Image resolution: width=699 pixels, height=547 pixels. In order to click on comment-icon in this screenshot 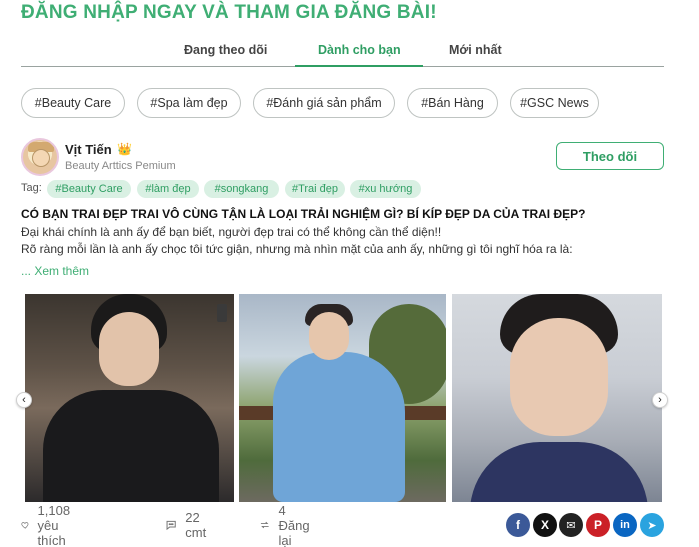, I will do `click(171, 525)`.